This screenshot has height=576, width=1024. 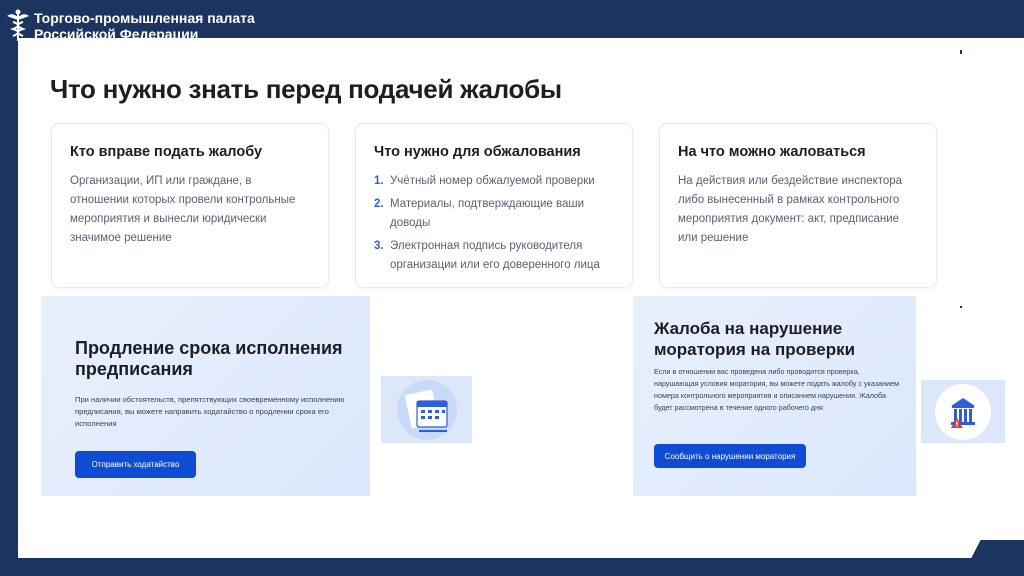 What do you see at coordinates (772, 152) in the screenshot?
I see `card-title: На что можно жаловаться` at bounding box center [772, 152].